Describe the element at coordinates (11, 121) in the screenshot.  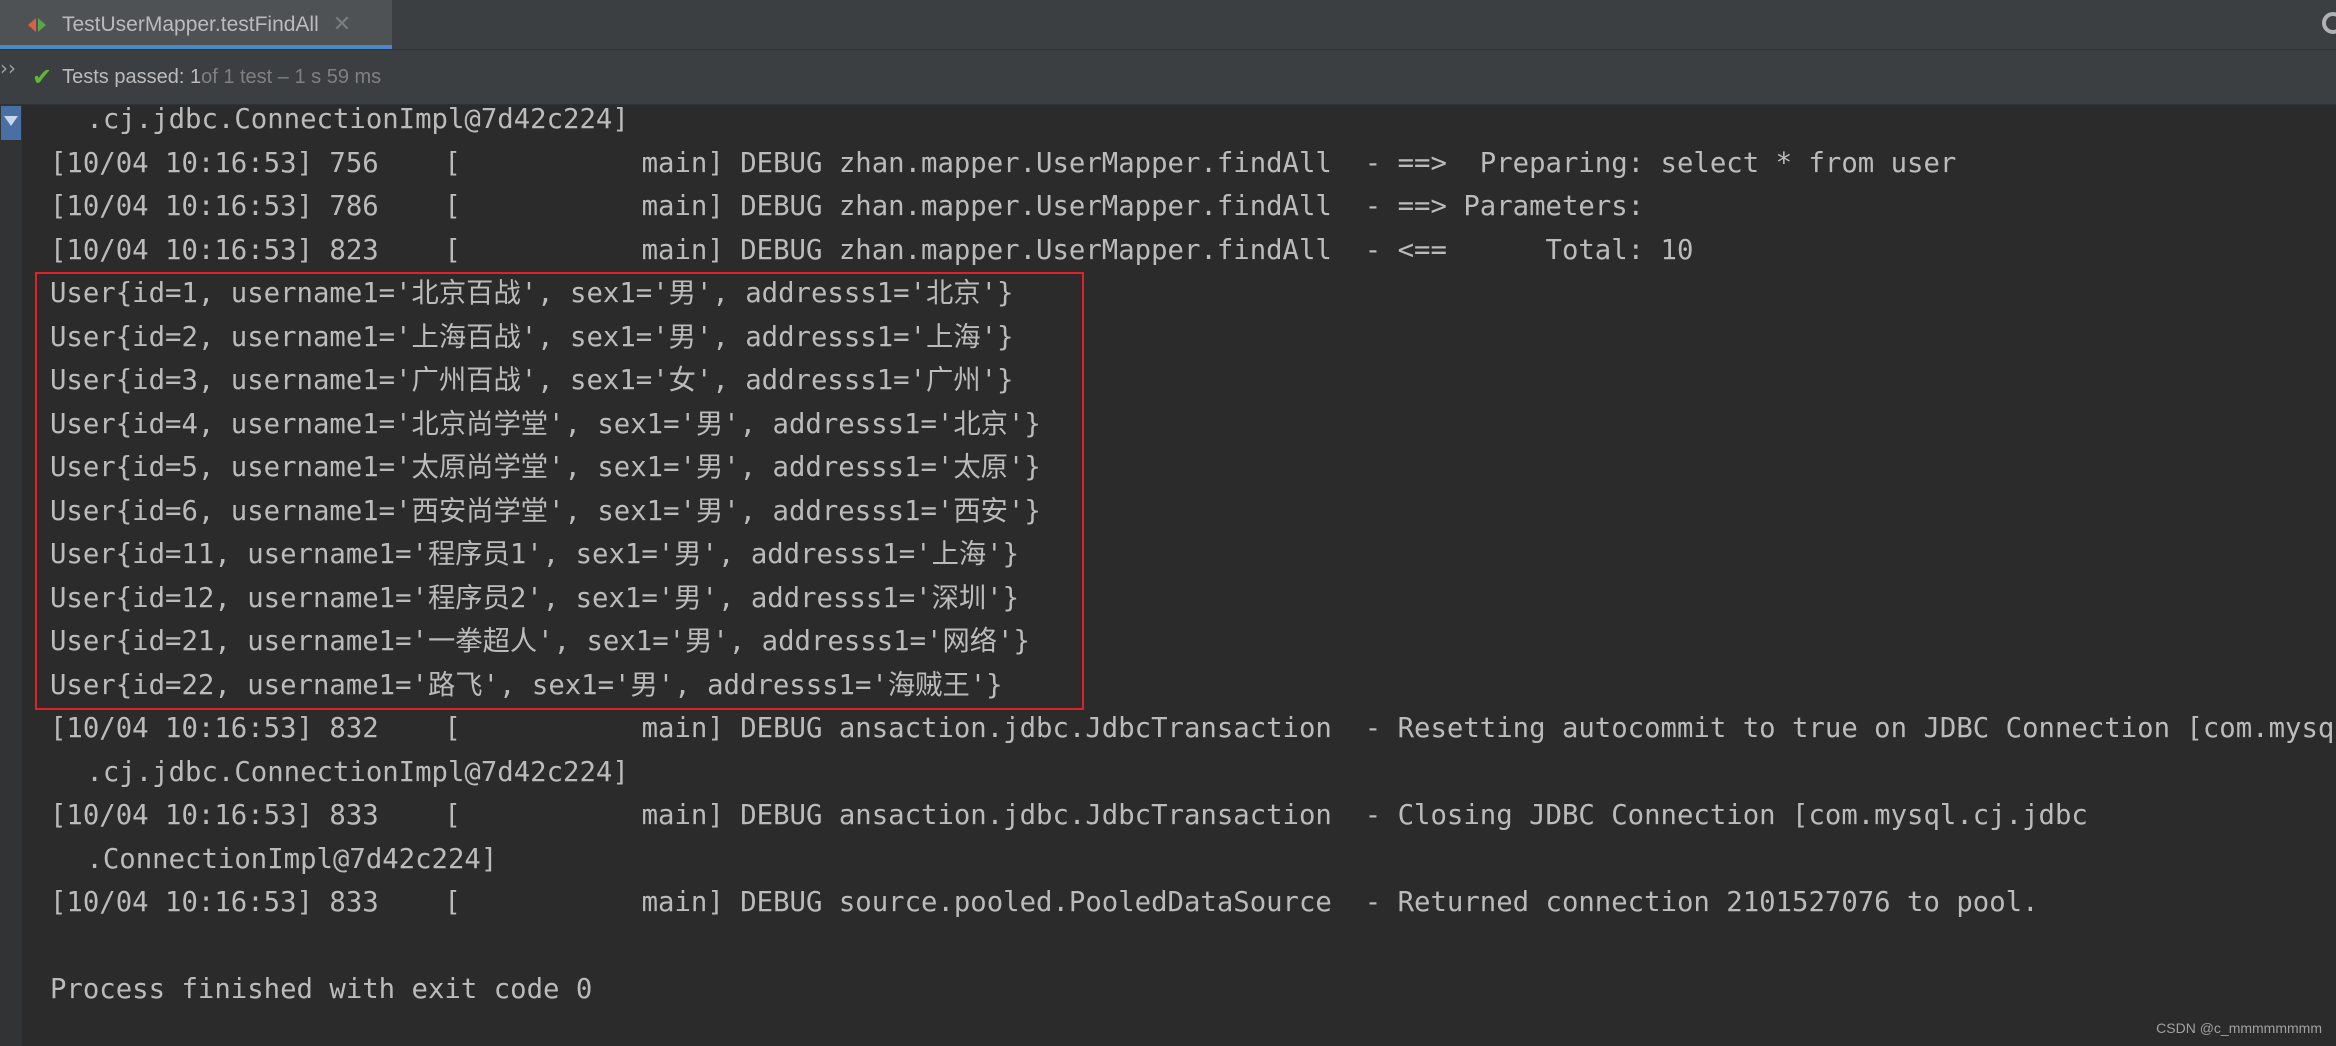
I see `arrow-down-icon` at that location.